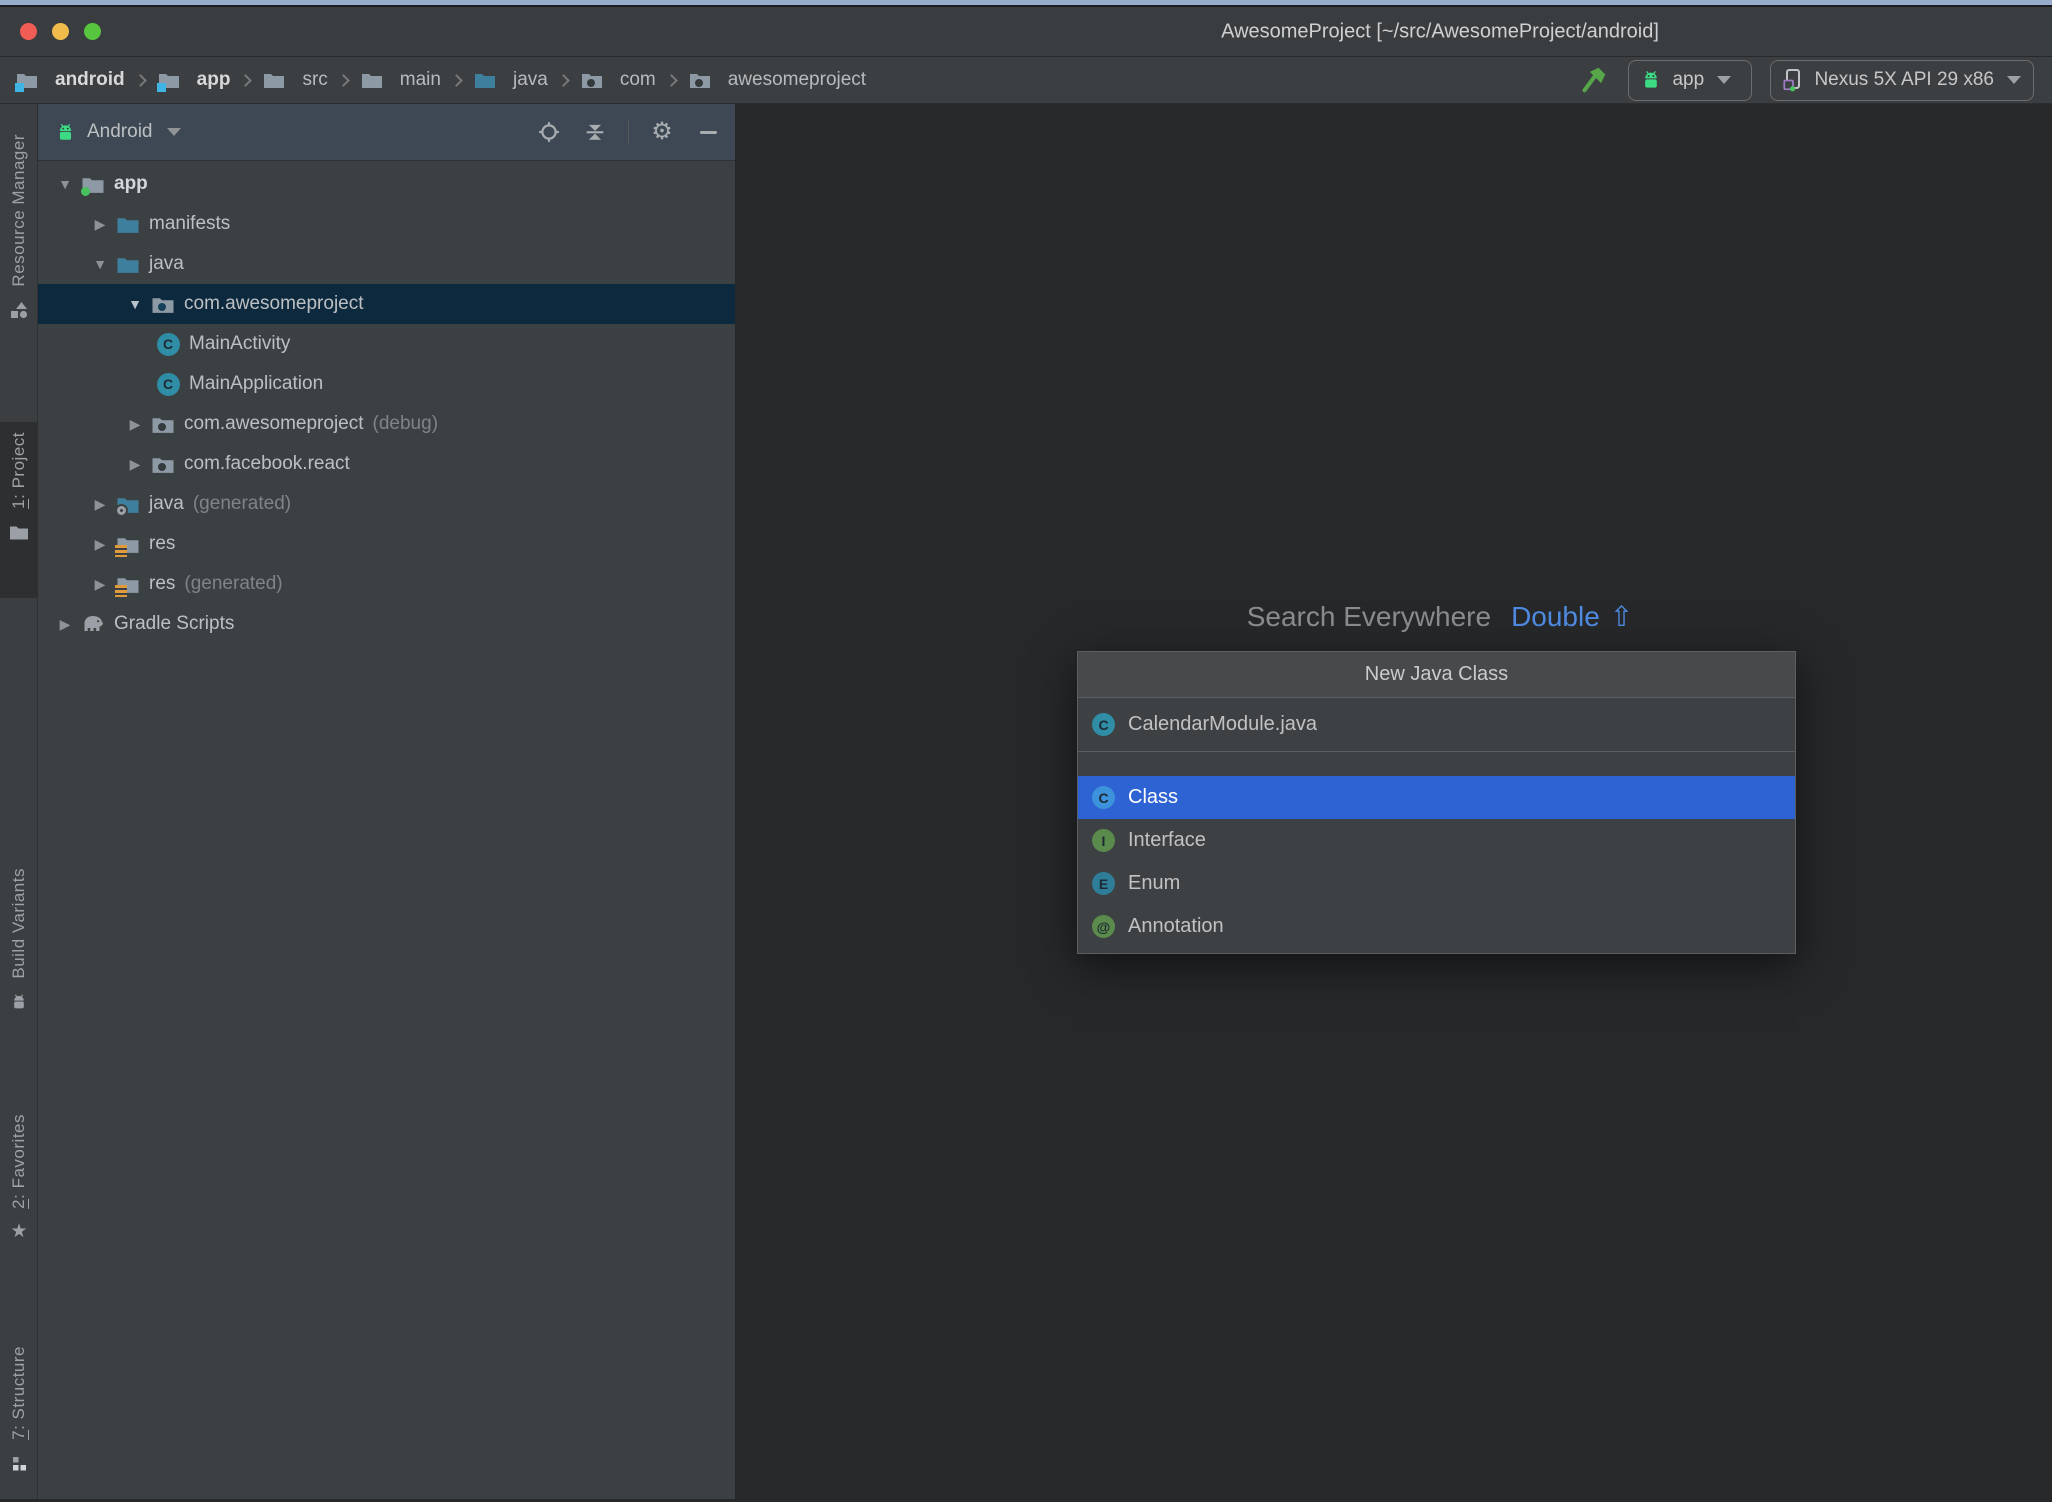 This screenshot has height=1502, width=2052. What do you see at coordinates (1793, 80) in the screenshot?
I see `device-phone-icon` at bounding box center [1793, 80].